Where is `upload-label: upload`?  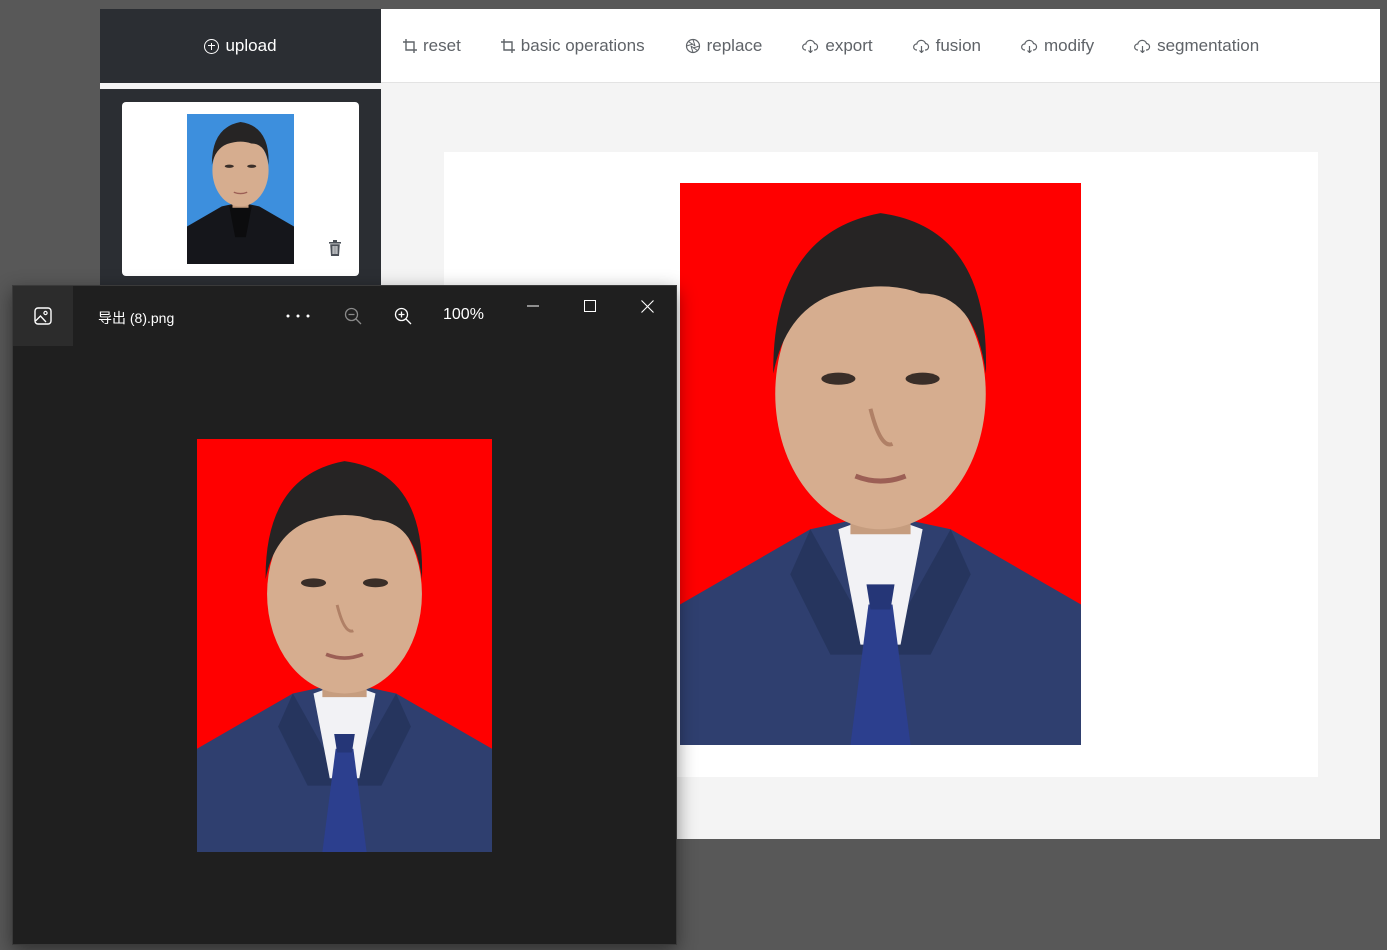 upload-label: upload is located at coordinates (251, 45).